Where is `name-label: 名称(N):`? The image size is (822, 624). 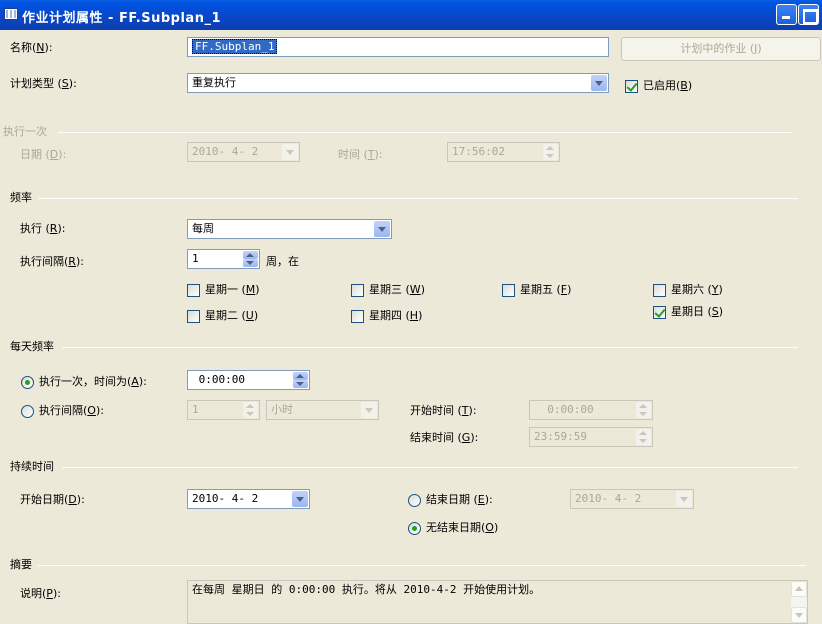 name-label: 名称(N): is located at coordinates (31, 47).